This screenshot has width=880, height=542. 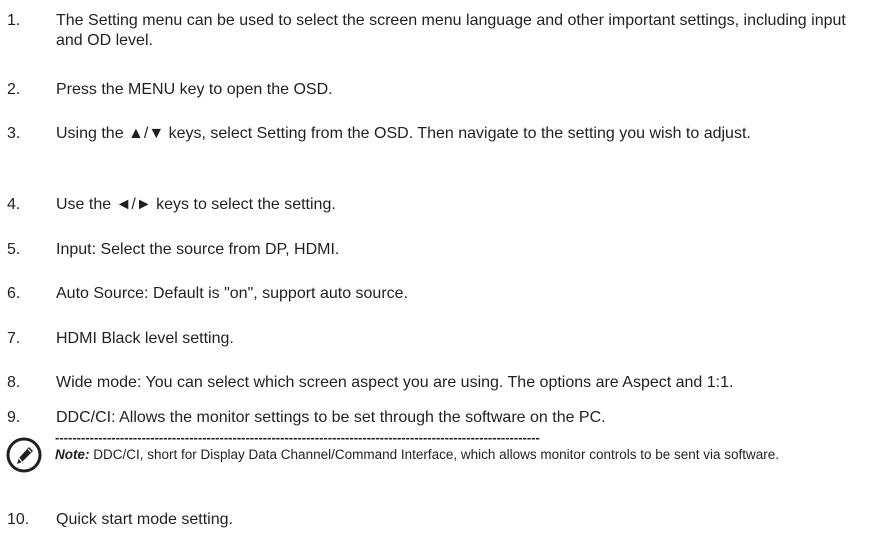 What do you see at coordinates (18, 519) in the screenshot?
I see `list-item-number: 10.` at bounding box center [18, 519].